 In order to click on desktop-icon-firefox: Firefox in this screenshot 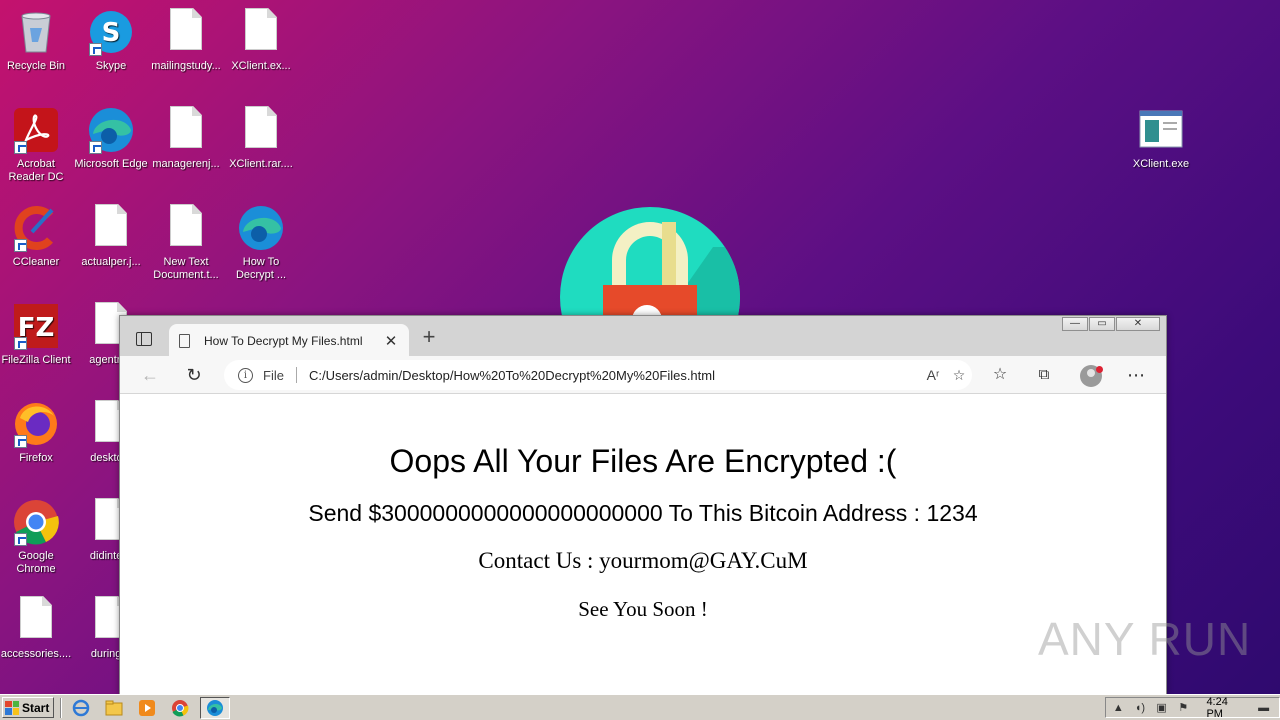, I will do `click(37, 432)`.